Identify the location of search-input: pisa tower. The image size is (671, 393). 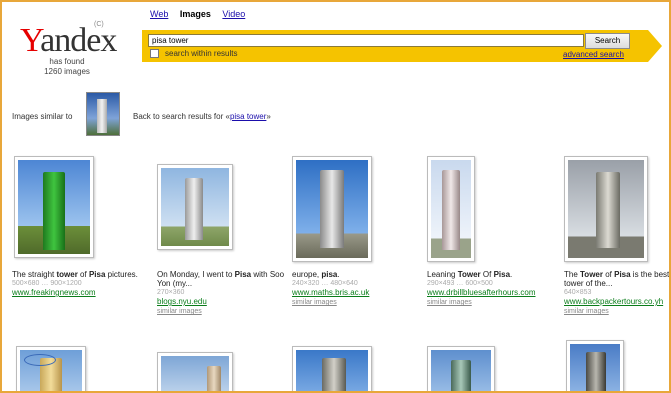
(366, 40).